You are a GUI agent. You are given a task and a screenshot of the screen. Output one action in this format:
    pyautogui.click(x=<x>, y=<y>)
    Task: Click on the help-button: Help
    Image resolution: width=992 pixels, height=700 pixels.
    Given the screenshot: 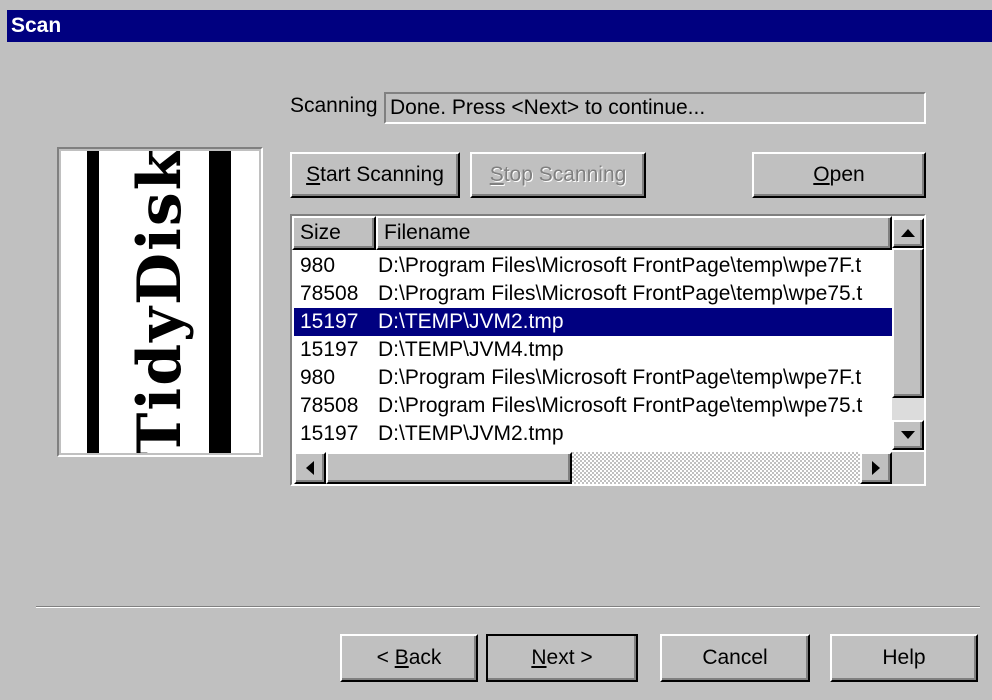 What is the action you would take?
    pyautogui.click(x=904, y=658)
    